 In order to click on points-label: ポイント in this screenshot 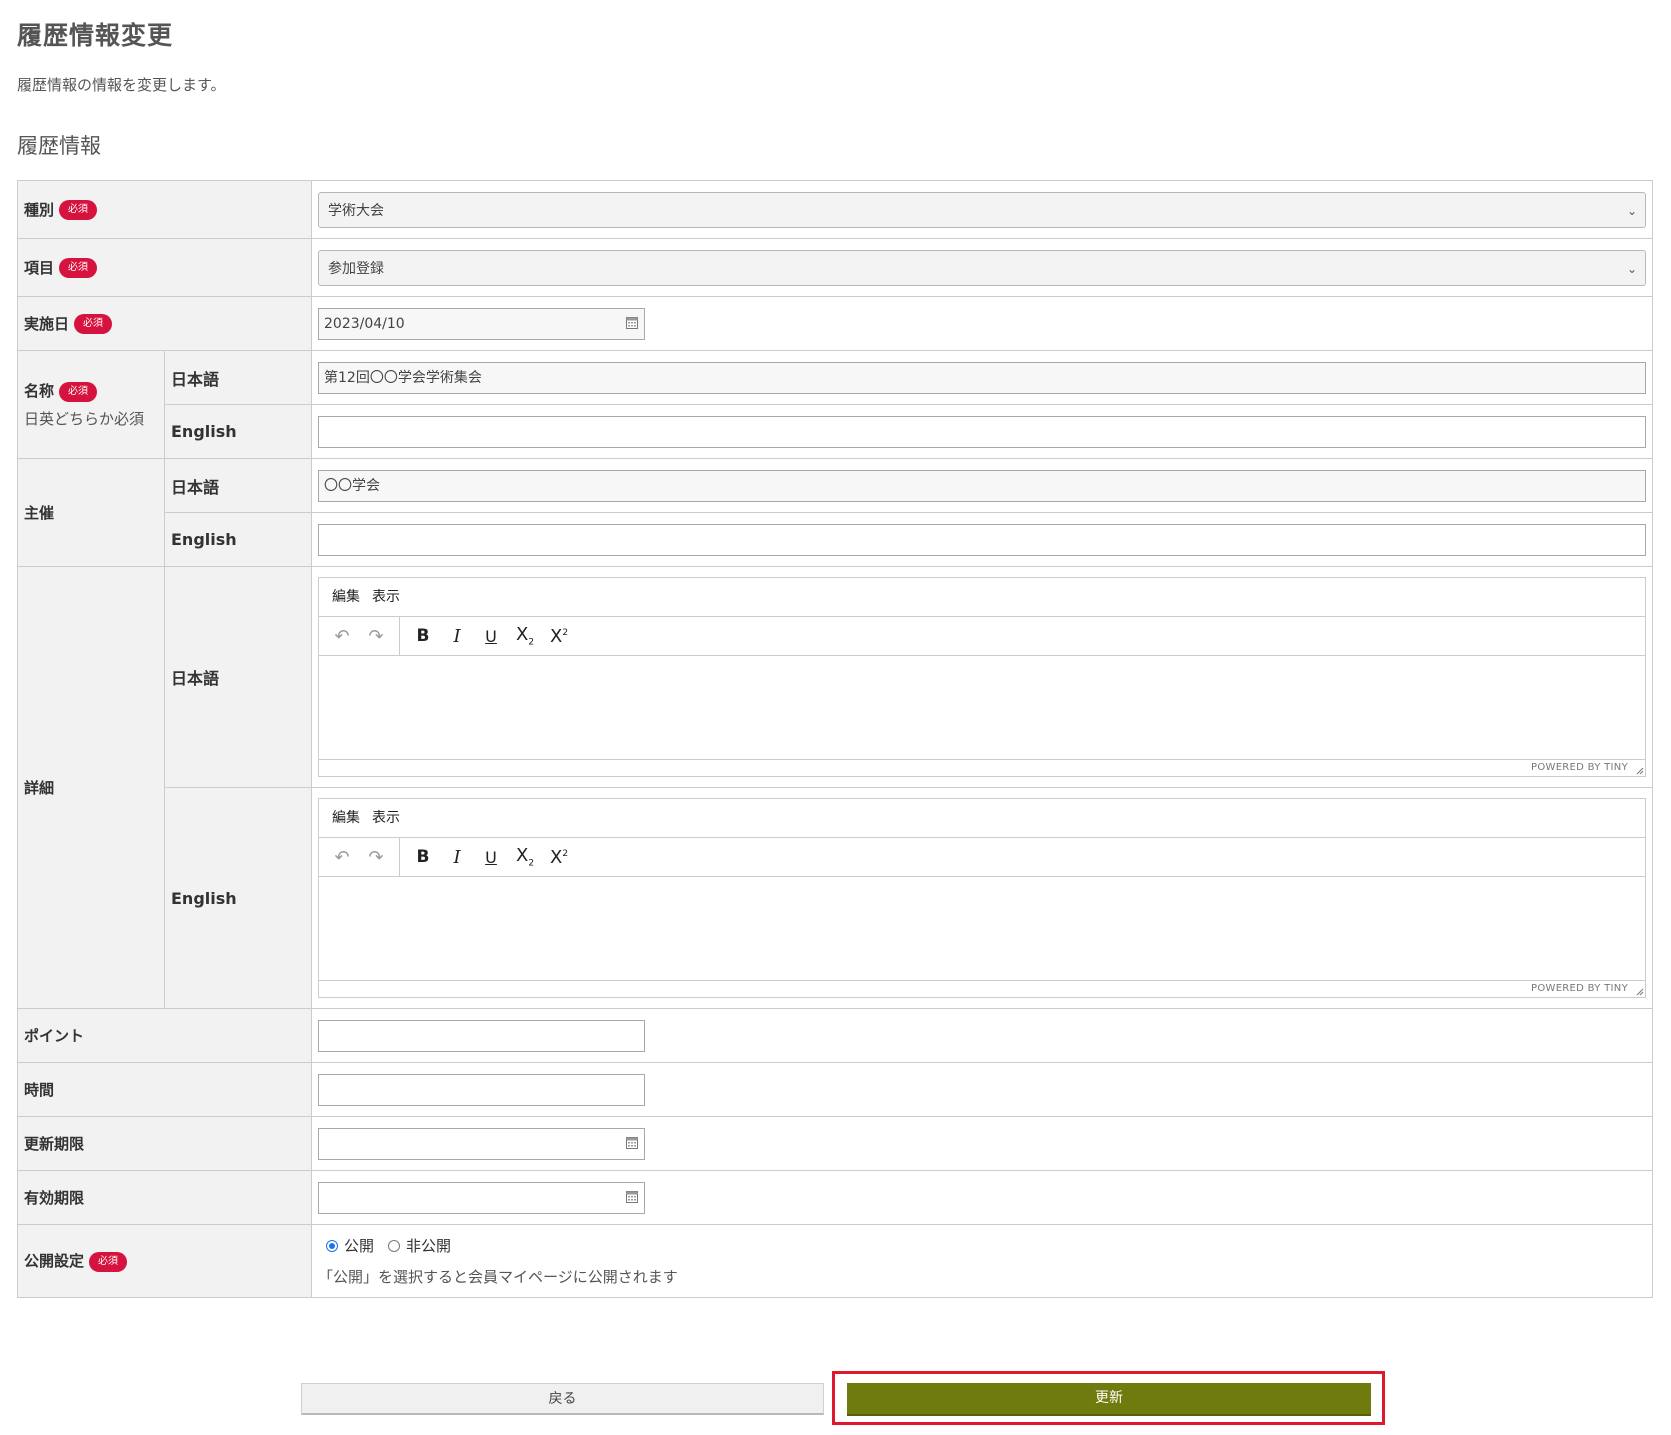, I will do `click(164, 1035)`.